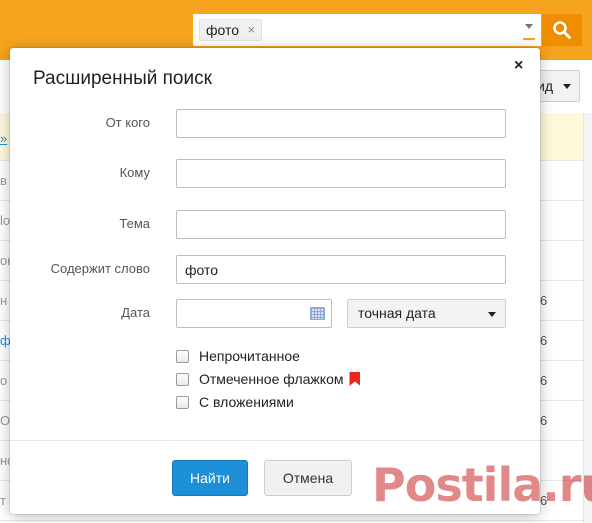 This screenshot has height=523, width=592. Describe the element at coordinates (3, 138) in the screenshot. I see `highlight-row-link: »` at that location.